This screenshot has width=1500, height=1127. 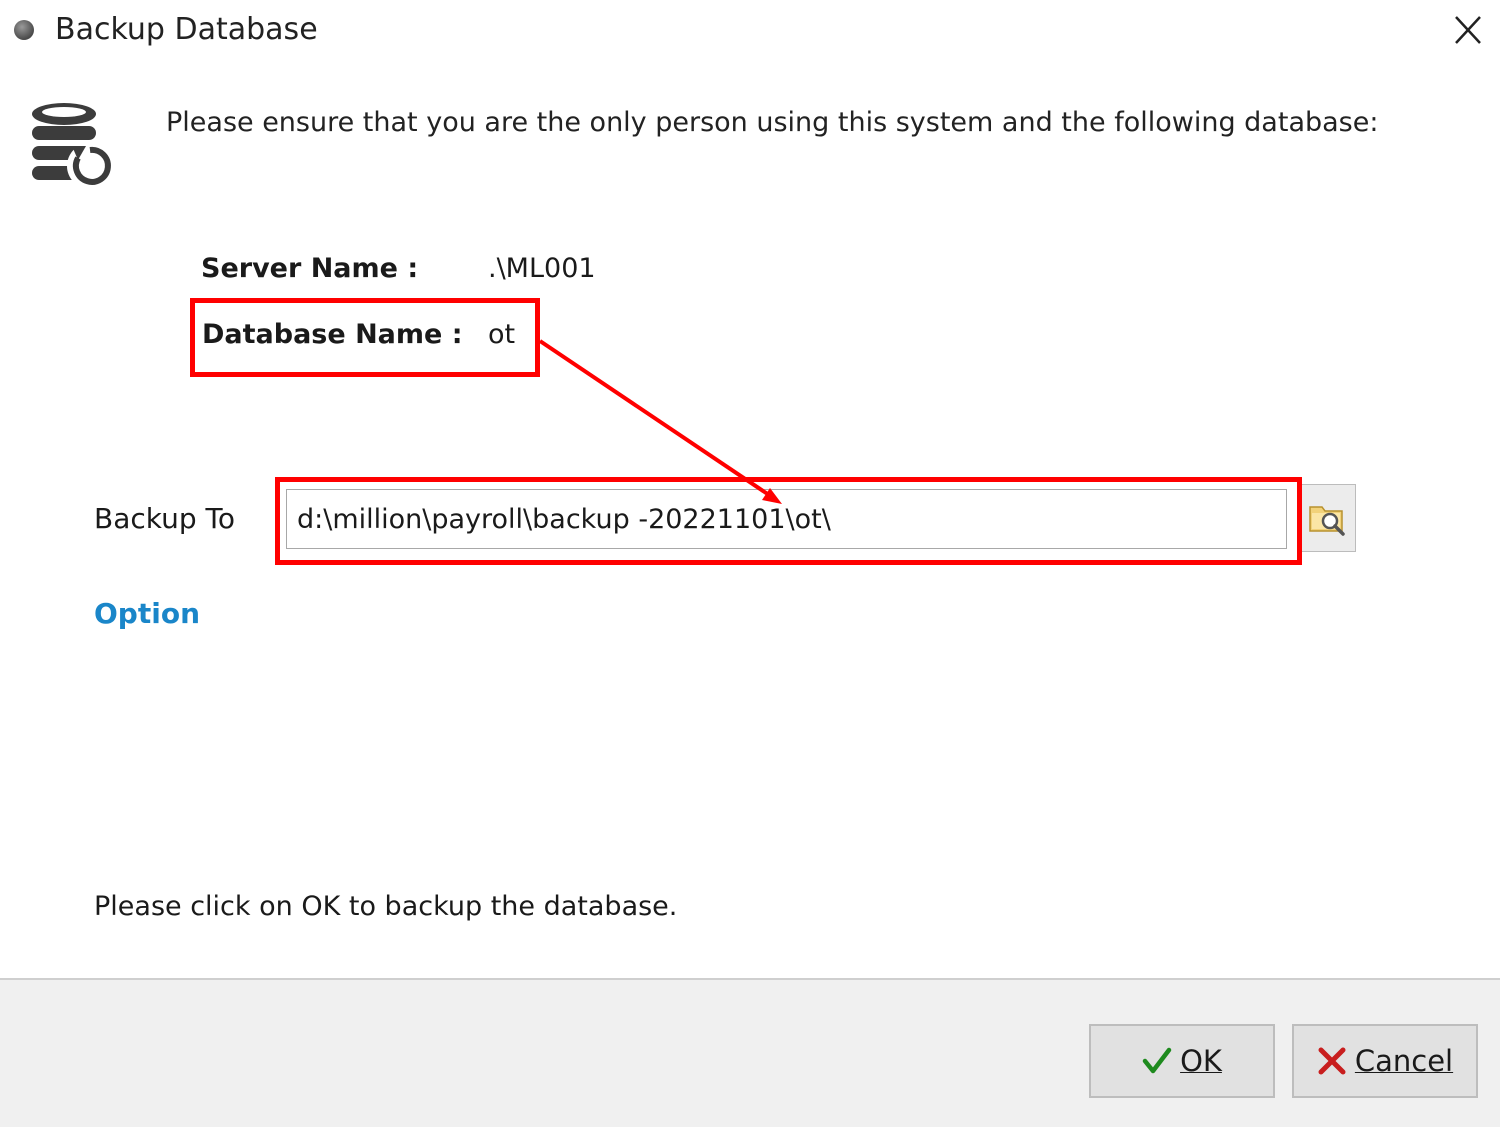 What do you see at coordinates (332, 334) in the screenshot?
I see `database-name-label: Database Name :` at bounding box center [332, 334].